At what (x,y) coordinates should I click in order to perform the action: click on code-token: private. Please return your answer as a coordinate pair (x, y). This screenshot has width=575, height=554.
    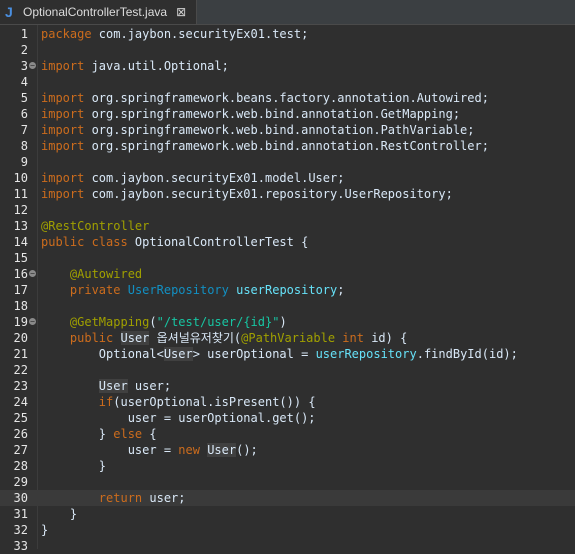
    Looking at the image, I should click on (95, 290).